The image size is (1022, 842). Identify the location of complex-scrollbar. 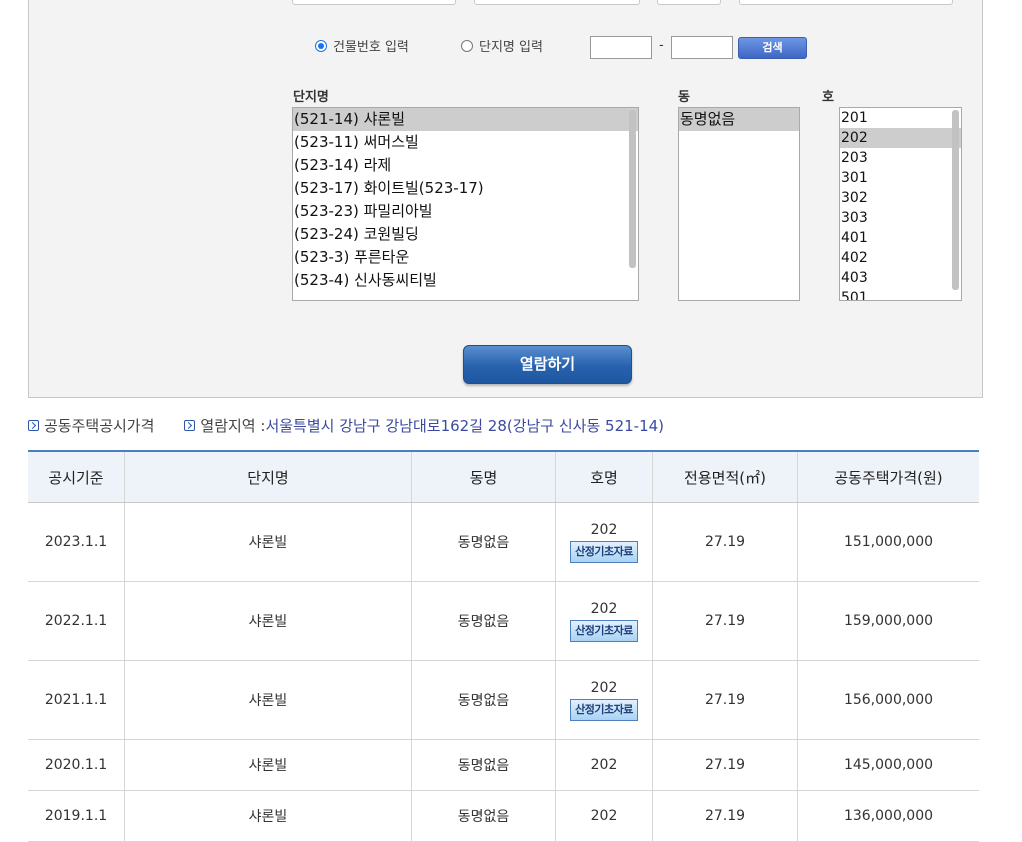
(632, 189).